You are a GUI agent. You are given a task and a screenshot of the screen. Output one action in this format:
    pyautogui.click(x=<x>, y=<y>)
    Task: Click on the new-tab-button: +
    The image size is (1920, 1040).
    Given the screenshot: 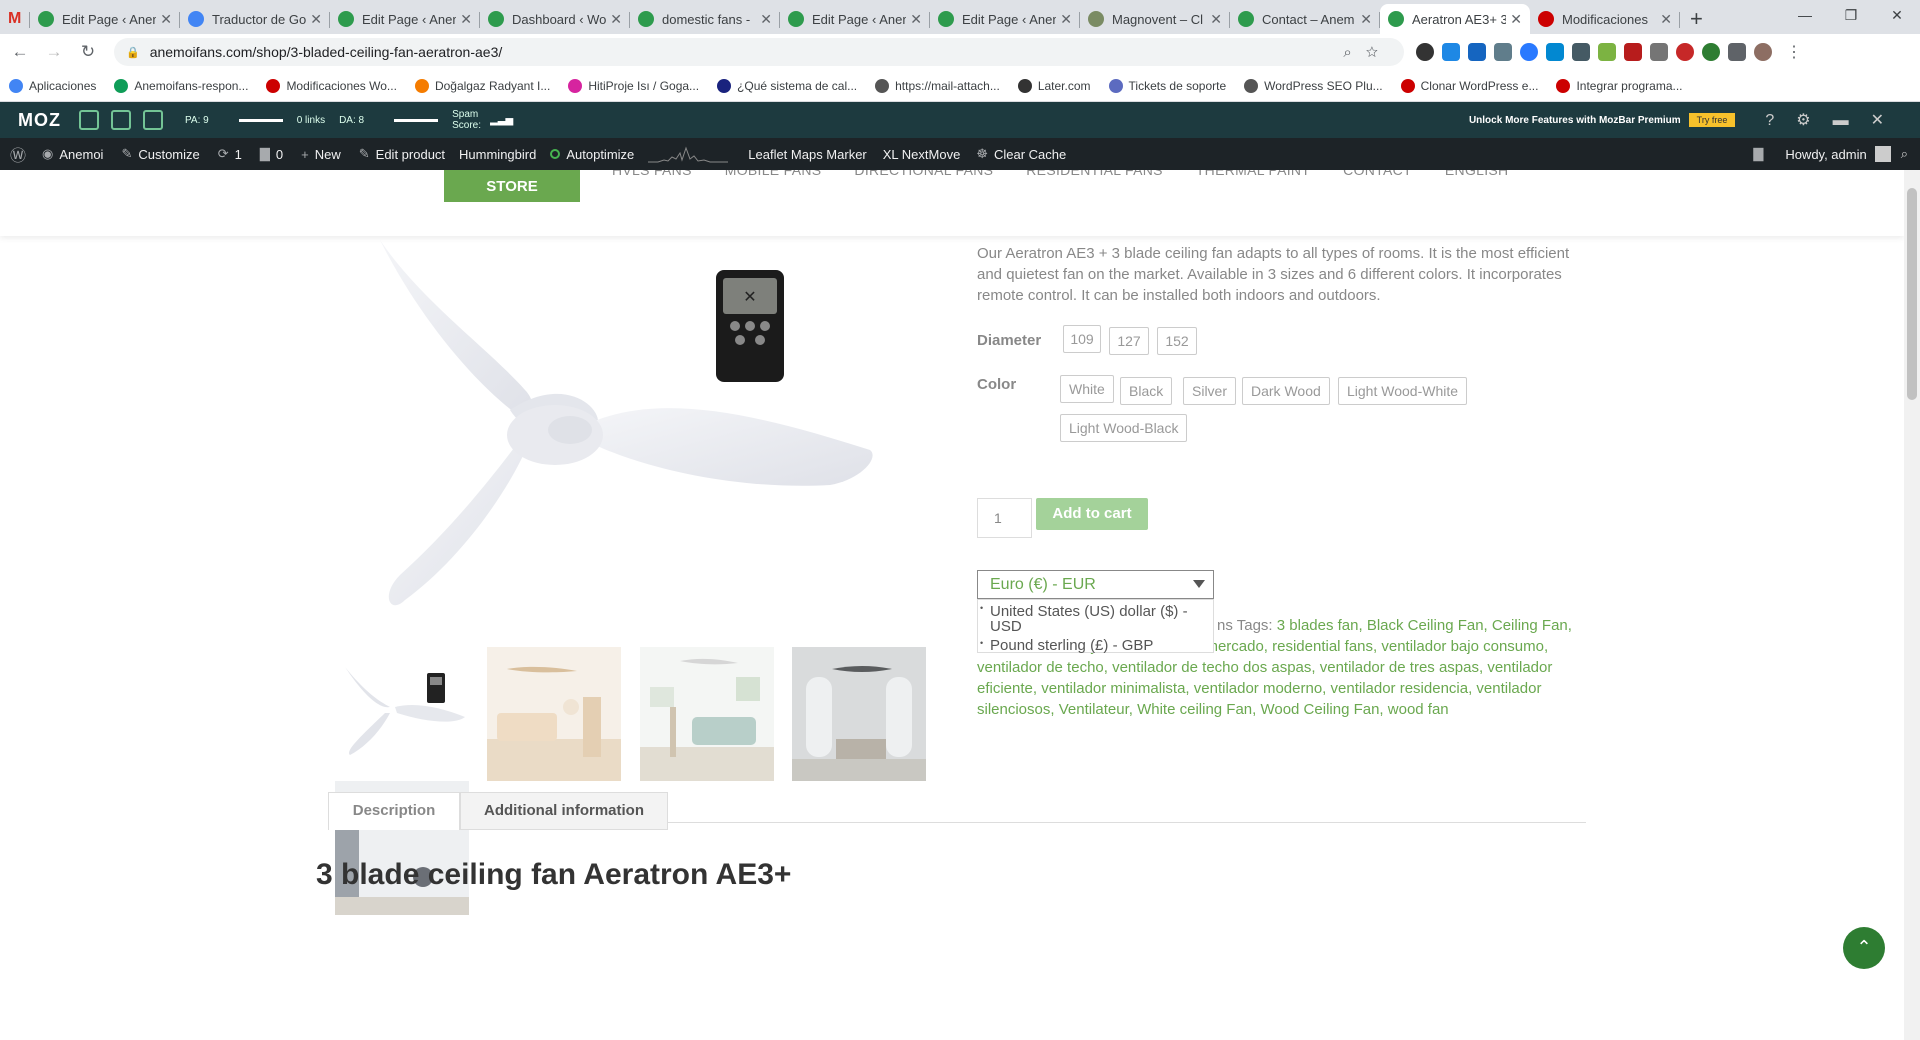 What is the action you would take?
    pyautogui.click(x=1696, y=19)
    